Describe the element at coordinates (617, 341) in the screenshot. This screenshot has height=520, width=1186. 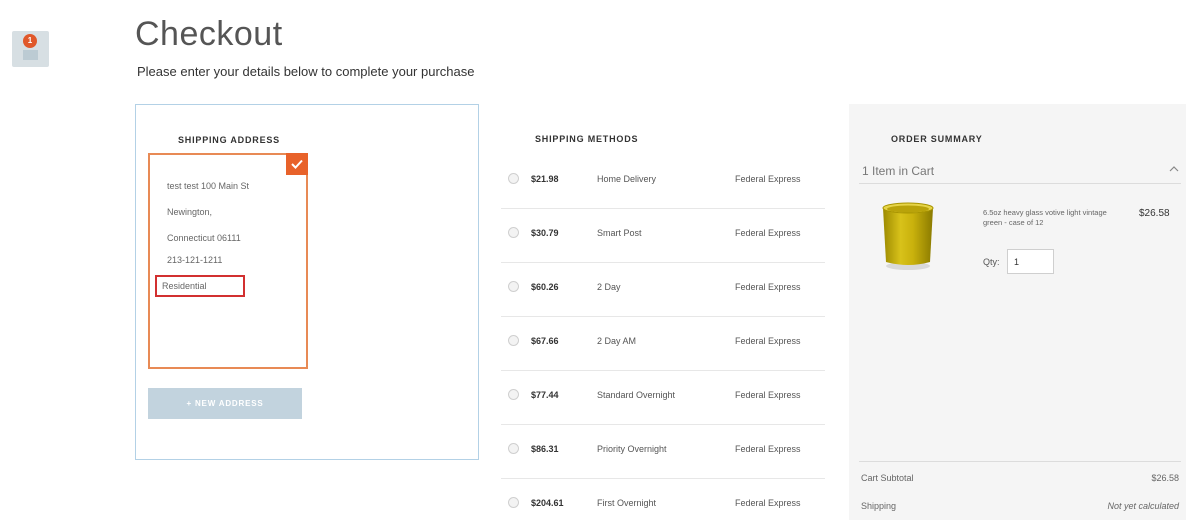
I see `method-name: 2 Day AM` at that location.